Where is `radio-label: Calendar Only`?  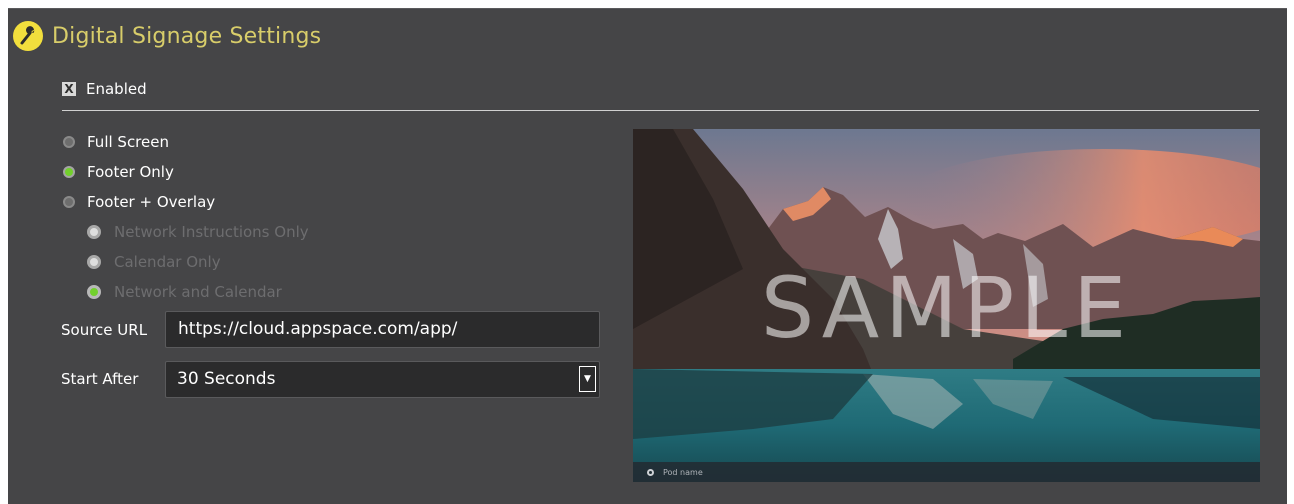
radio-label: Calendar Only is located at coordinates (167, 262).